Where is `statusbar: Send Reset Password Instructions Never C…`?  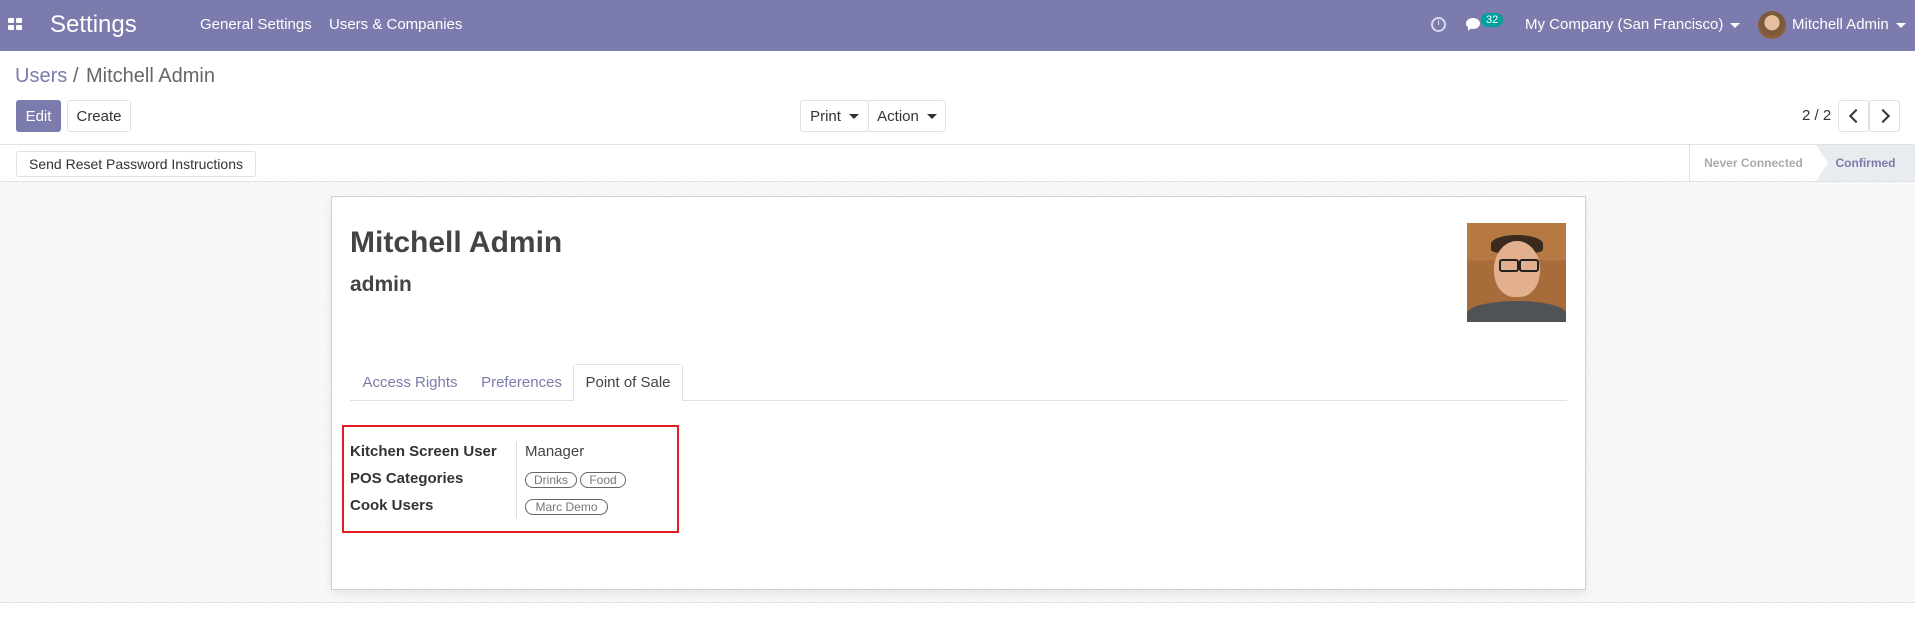
statusbar: Send Reset Password Instructions Never C… is located at coordinates (957, 163).